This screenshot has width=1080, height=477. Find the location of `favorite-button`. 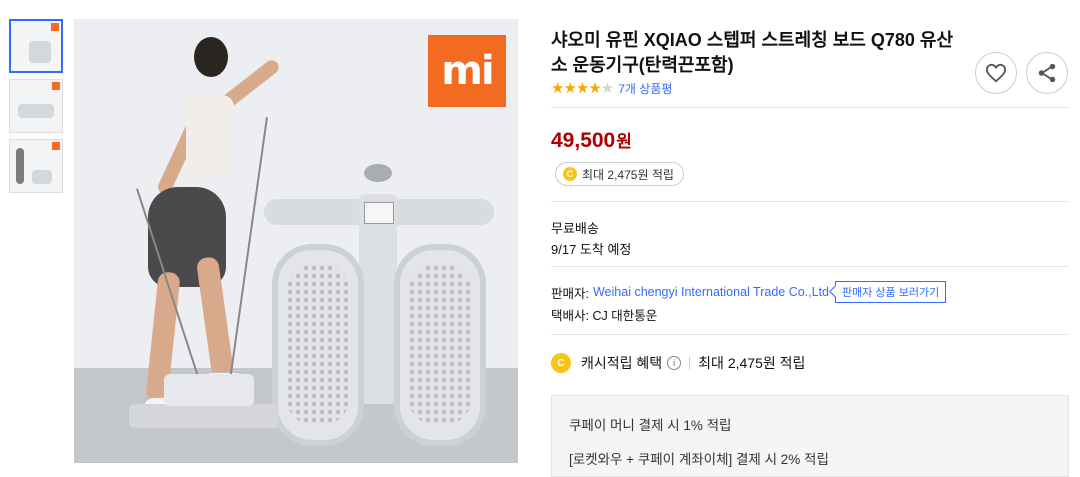

favorite-button is located at coordinates (996, 73).